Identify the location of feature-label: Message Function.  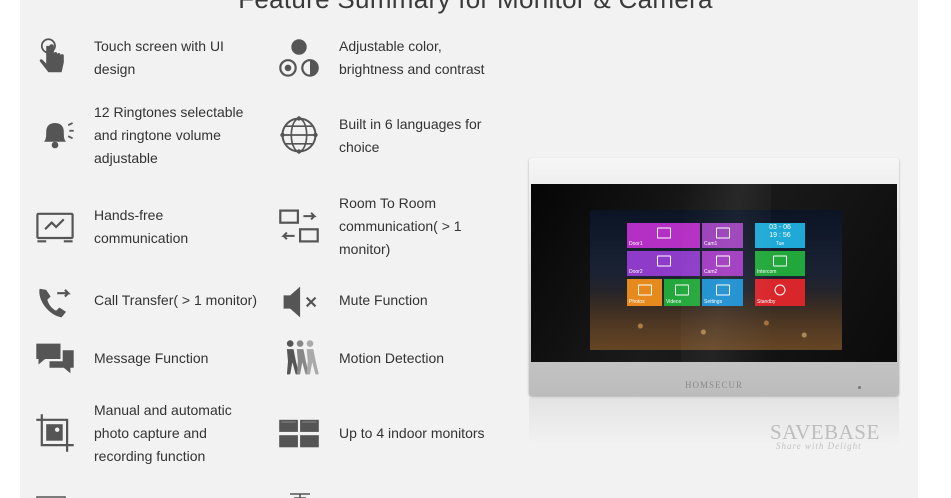
(151, 358).